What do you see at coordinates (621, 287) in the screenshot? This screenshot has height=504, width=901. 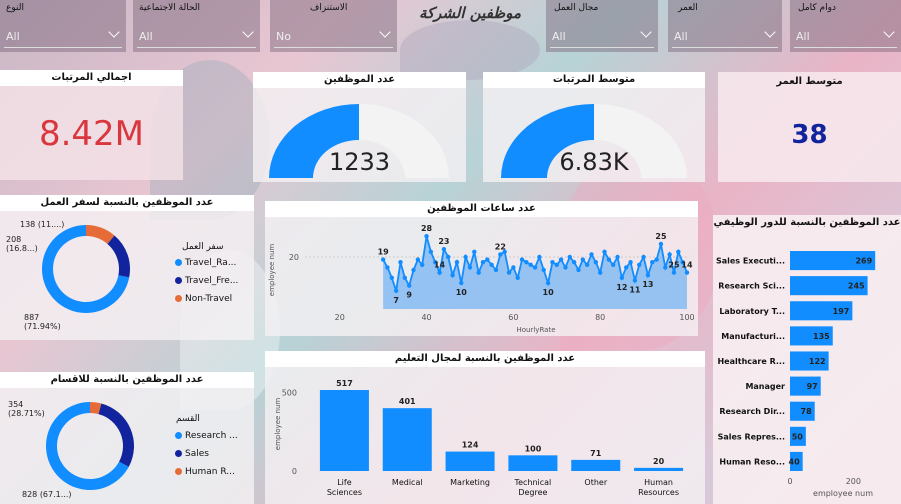 I see `data-label: 12` at bounding box center [621, 287].